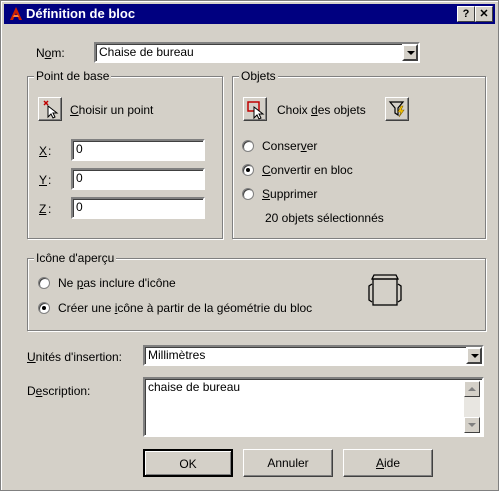 The height and width of the screenshot is (491, 499). What do you see at coordinates (472, 407) in the screenshot?
I see `description-scrollbar` at bounding box center [472, 407].